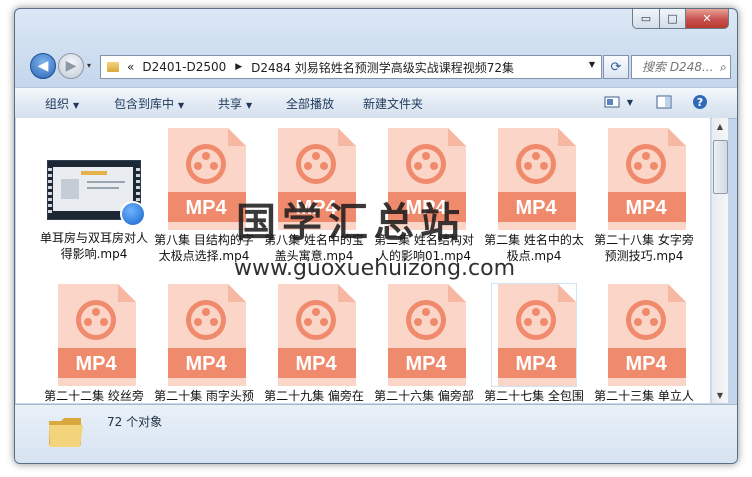 The width and height of the screenshot is (752, 477). Describe the element at coordinates (720, 126) in the screenshot. I see `scroll-up-icon: ▲` at that location.